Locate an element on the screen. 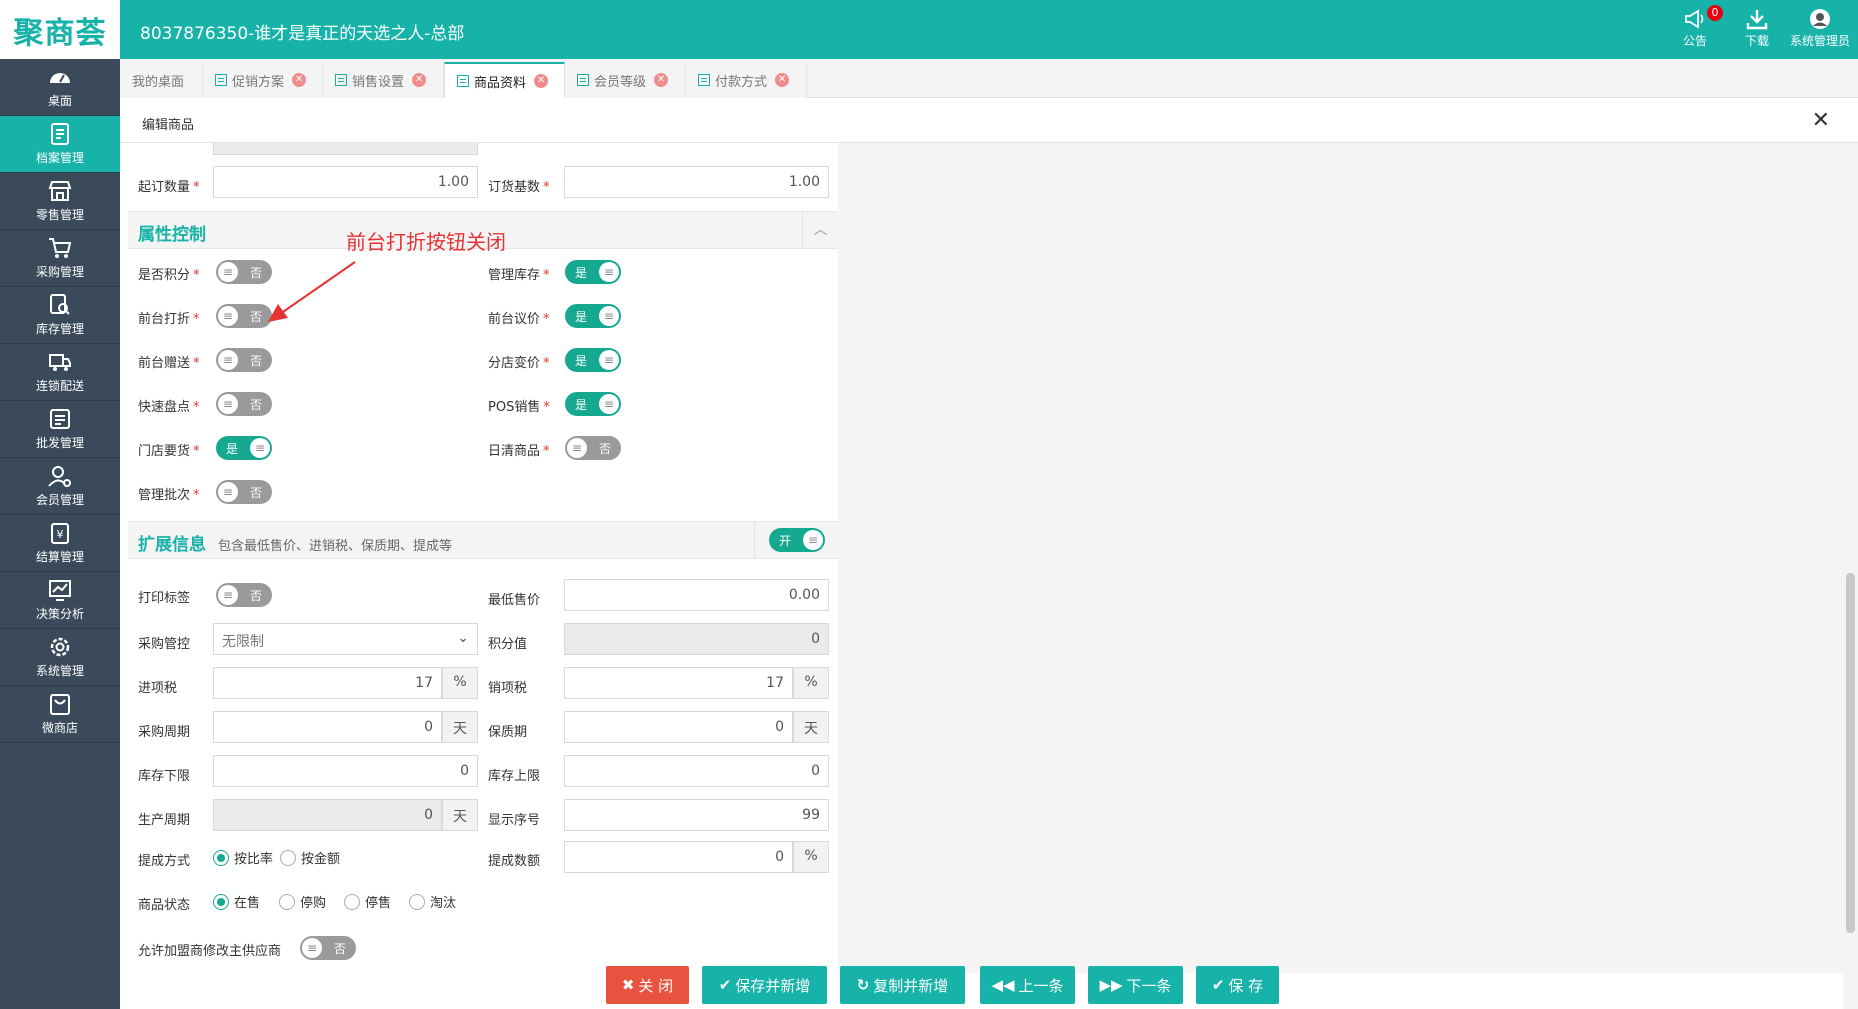 The image size is (1858, 1009). inventory-icon is located at coordinates (60, 304).